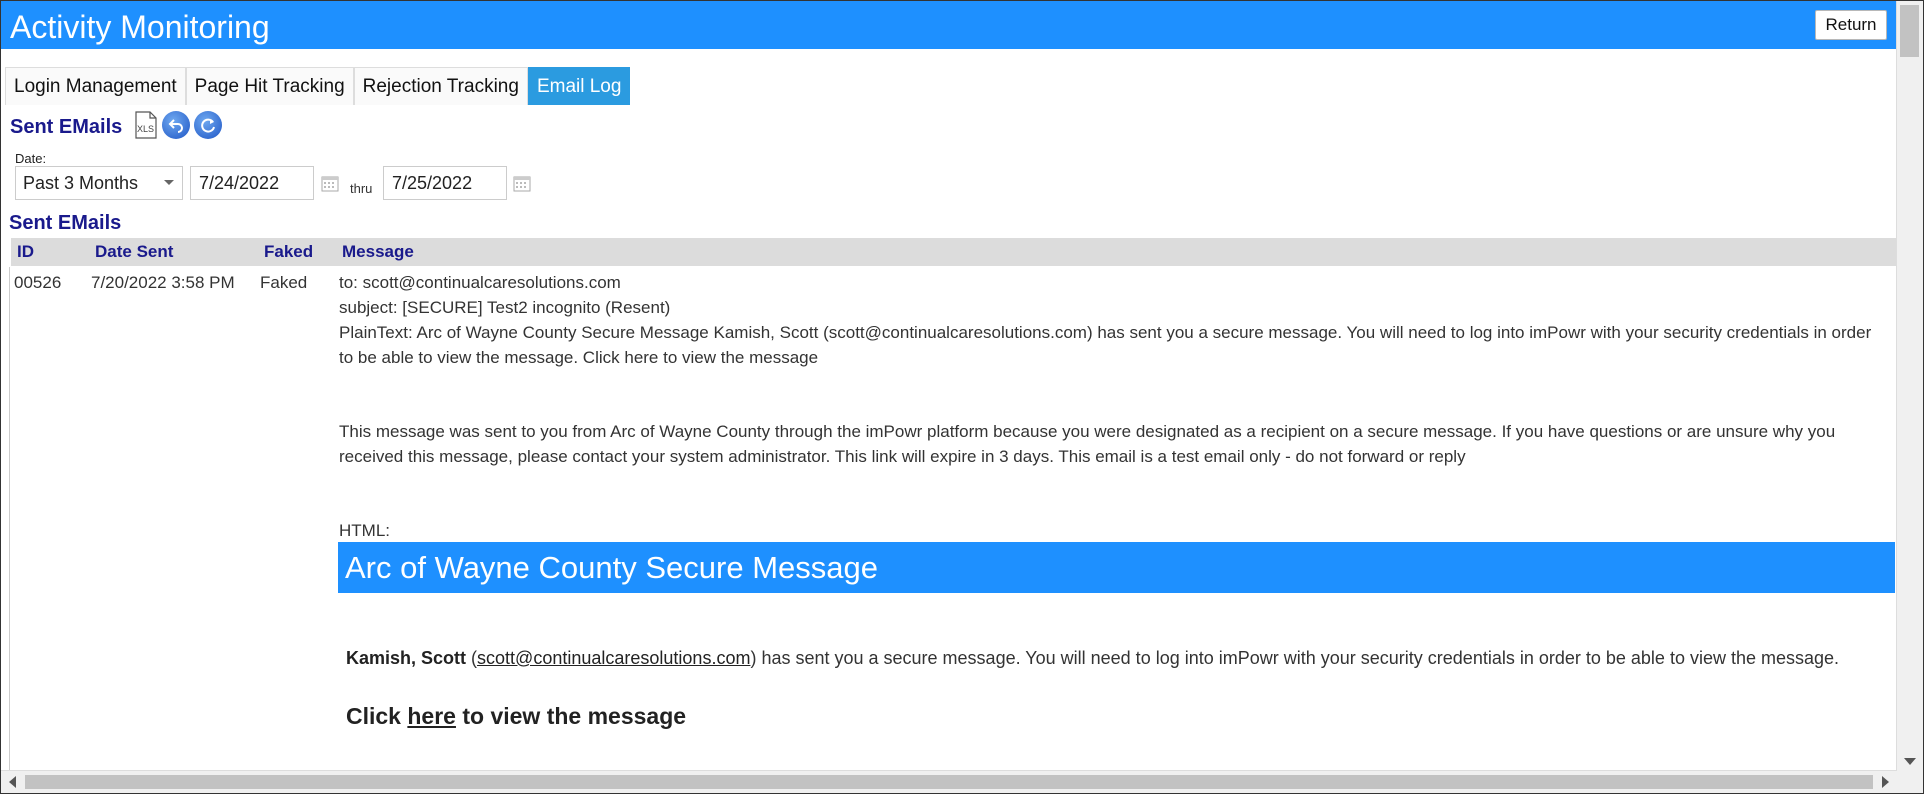 This screenshot has width=1924, height=794. Describe the element at coordinates (406, 658) in the screenshot. I see `sender-name: Kamish, Scott` at that location.